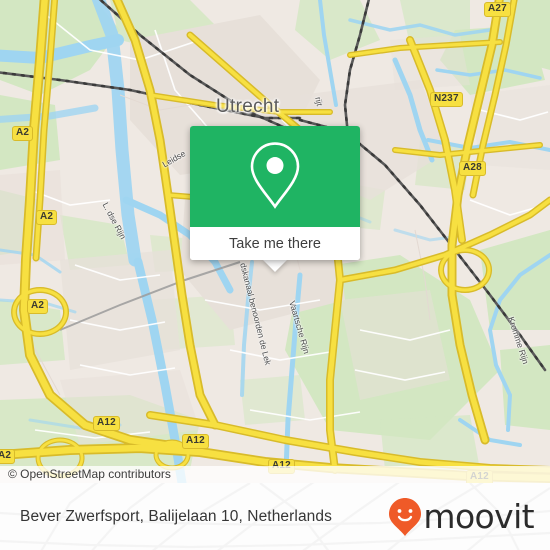  What do you see at coordinates (446, 99) in the screenshot?
I see `road-shield-n237: N237` at bounding box center [446, 99].